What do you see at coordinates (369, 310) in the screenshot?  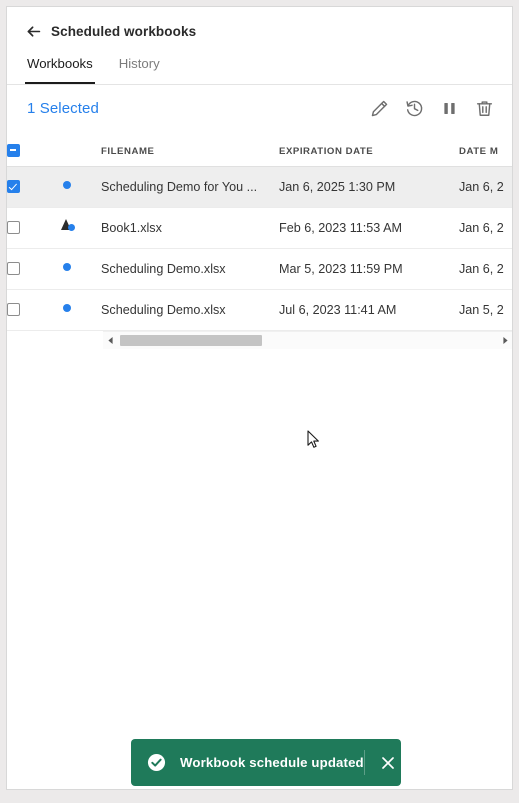 I see `row-expiration-cell: Jul 6, 2023 11:41 AM` at bounding box center [369, 310].